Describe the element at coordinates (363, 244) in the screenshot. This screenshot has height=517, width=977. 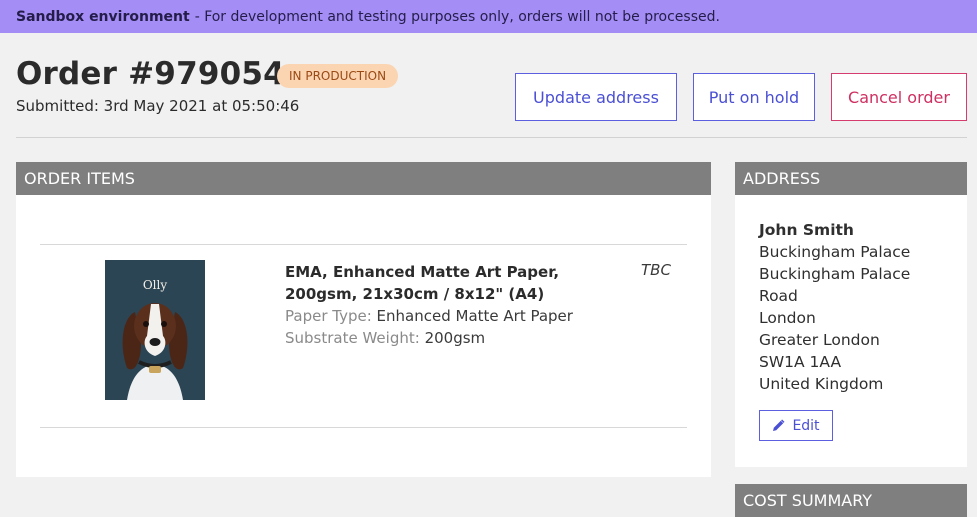
I see `item-top-rule` at that location.